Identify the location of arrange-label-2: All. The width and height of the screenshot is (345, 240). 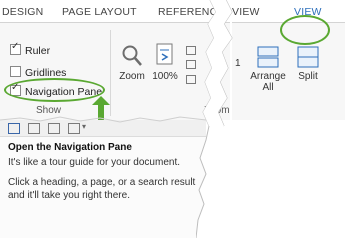
(268, 87).